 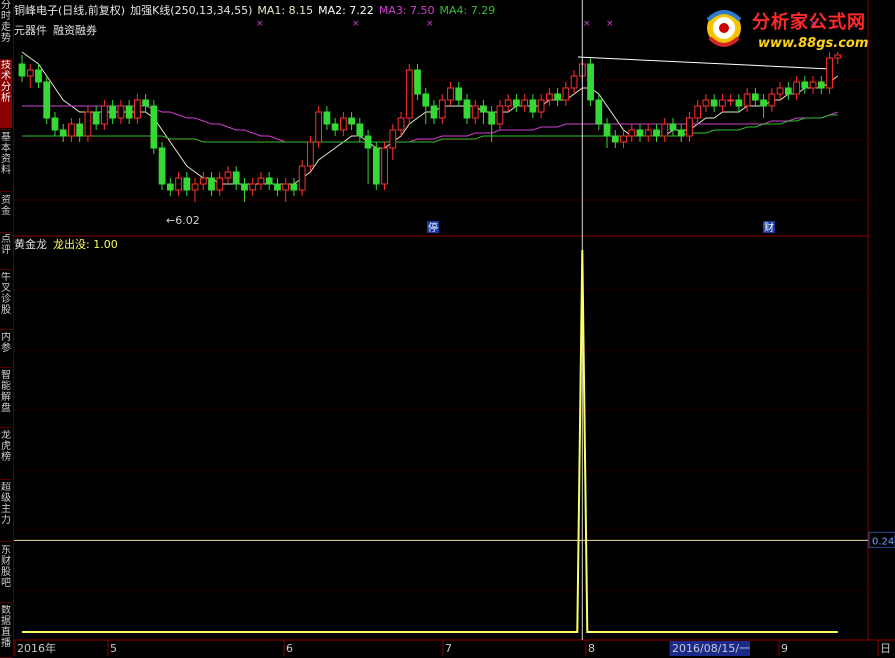 I want to click on sidebar-tab-2: 基本资料, so click(x=6, y=161).